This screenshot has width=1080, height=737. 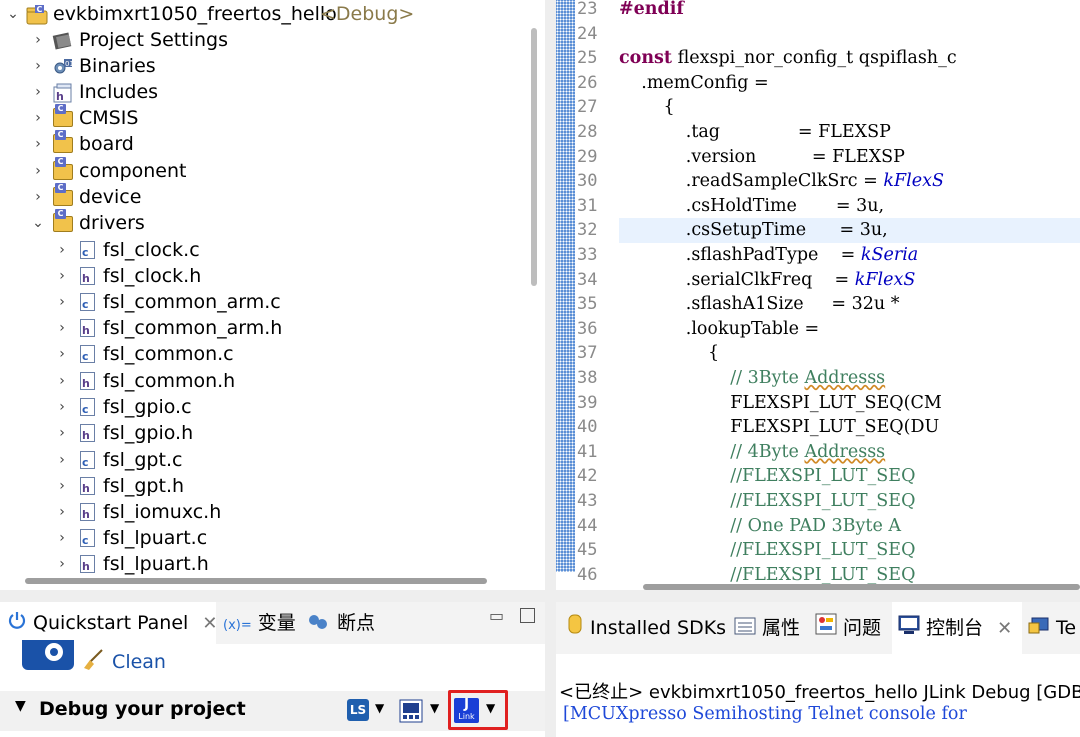 I want to click on tab-terminal: Te, so click(x=1052, y=628).